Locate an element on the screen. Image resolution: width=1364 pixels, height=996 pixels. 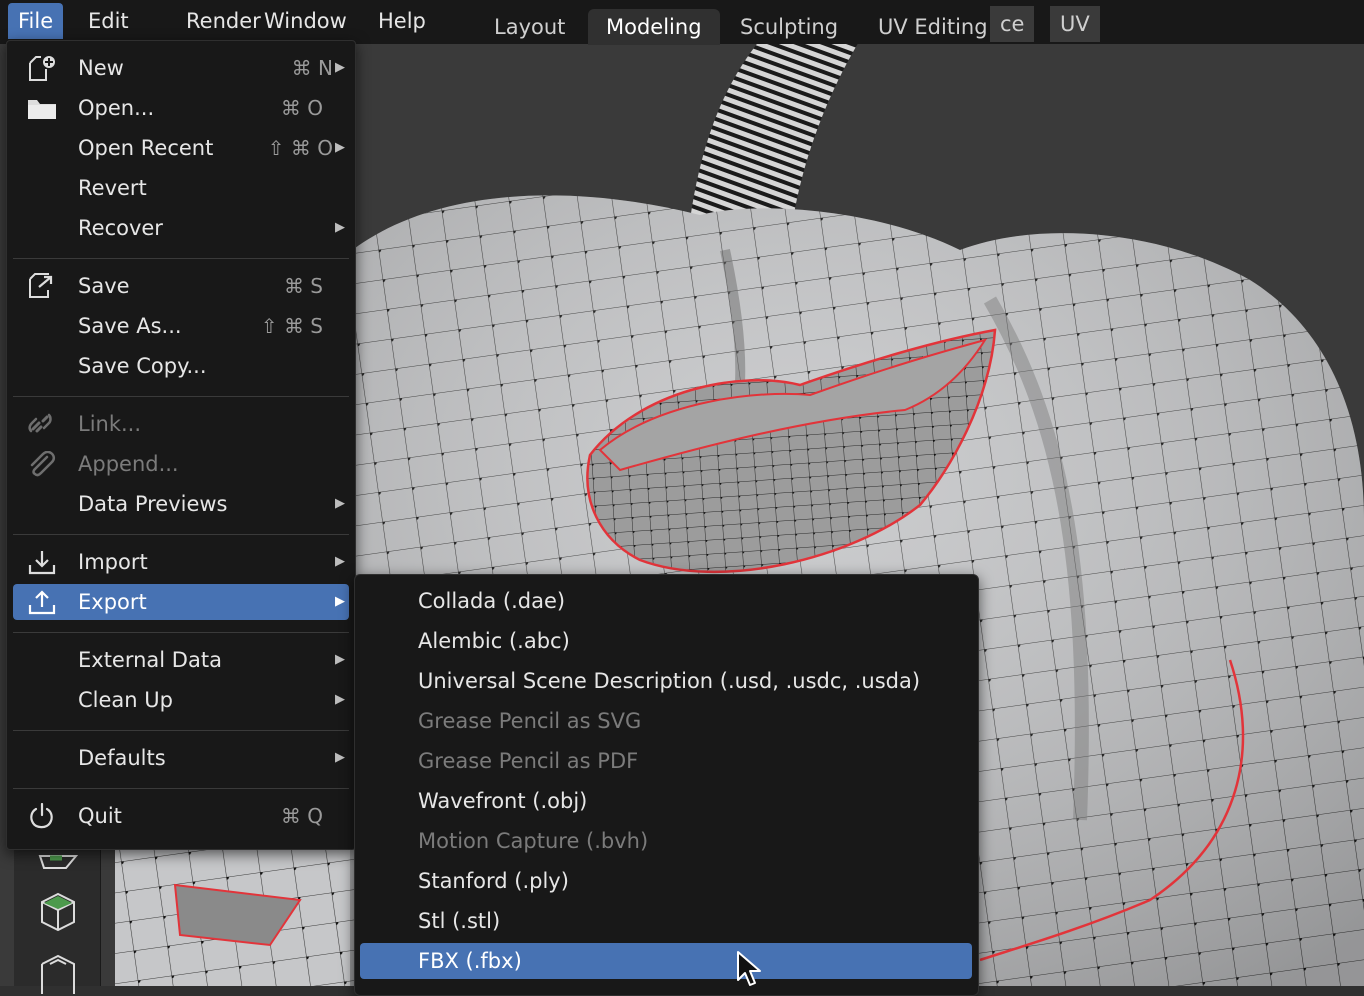
tab-sculpting: Sculpting is located at coordinates (789, 27).